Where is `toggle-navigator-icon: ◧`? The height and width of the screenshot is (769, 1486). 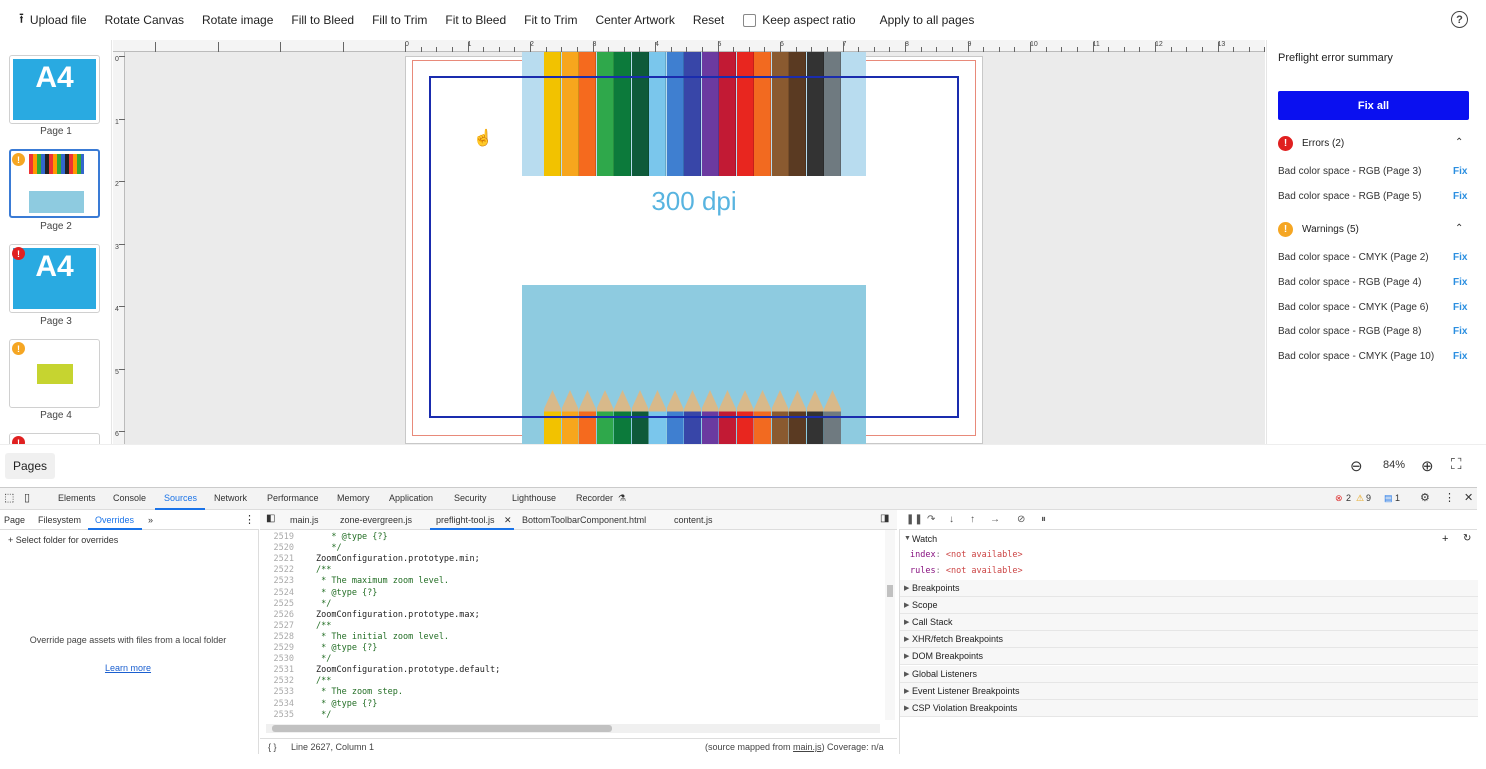 toggle-navigator-icon: ◧ is located at coordinates (270, 518).